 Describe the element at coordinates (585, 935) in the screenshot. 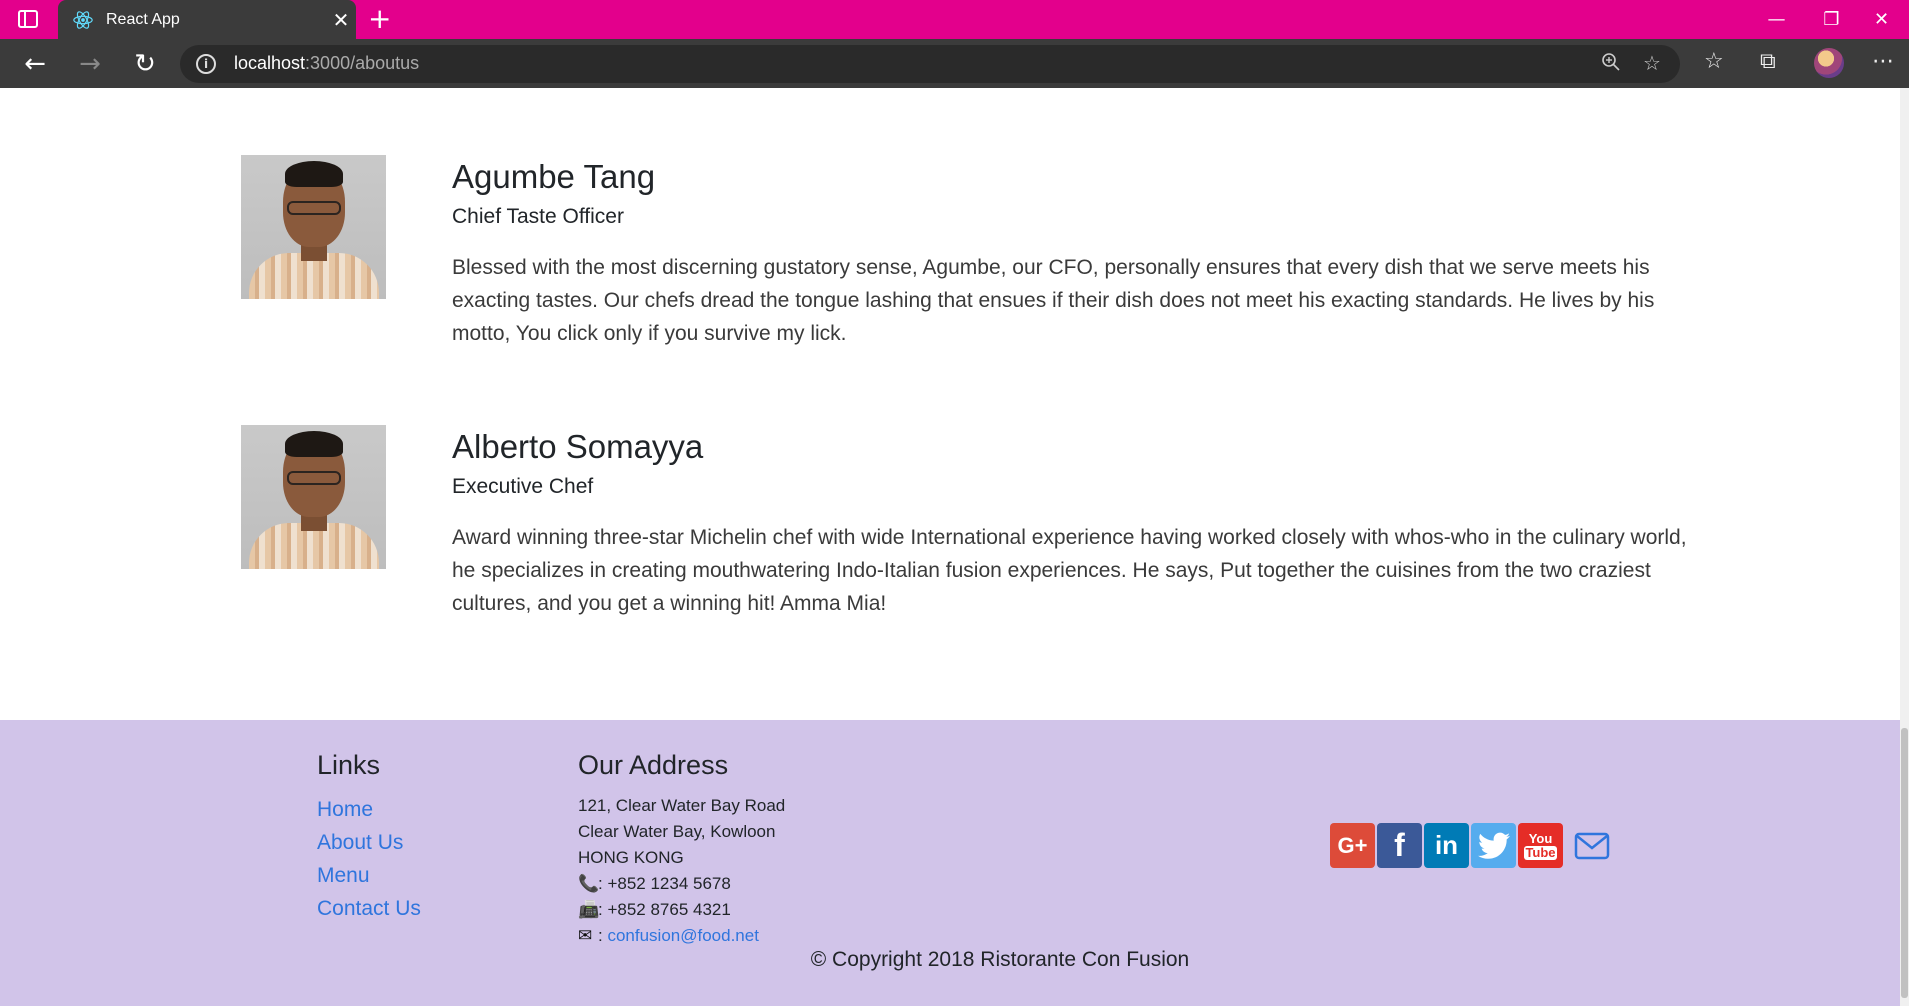

I see `envelope-icon: ✉` at that location.